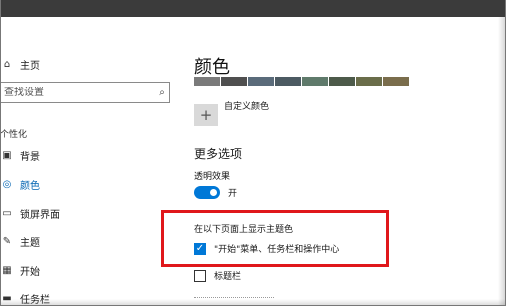  What do you see at coordinates (277, 250) in the screenshot?
I see `checkbox-label: "开始"菜单、任务栏和操作中心` at bounding box center [277, 250].